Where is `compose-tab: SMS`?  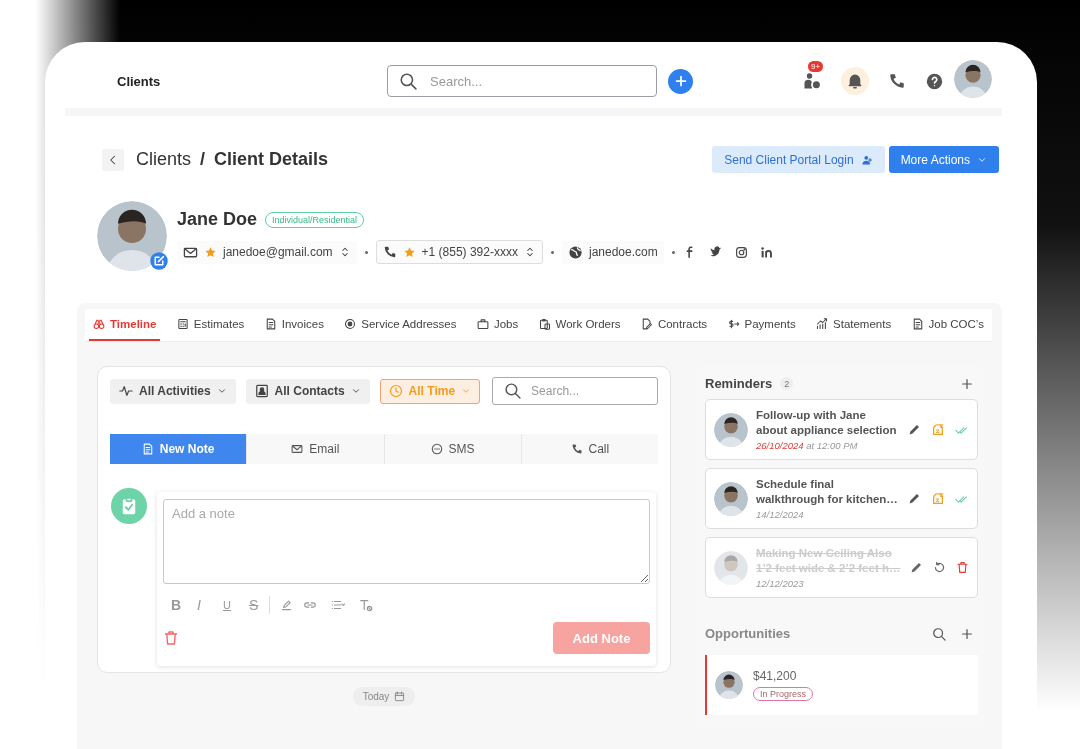
compose-tab: SMS is located at coordinates (452, 449).